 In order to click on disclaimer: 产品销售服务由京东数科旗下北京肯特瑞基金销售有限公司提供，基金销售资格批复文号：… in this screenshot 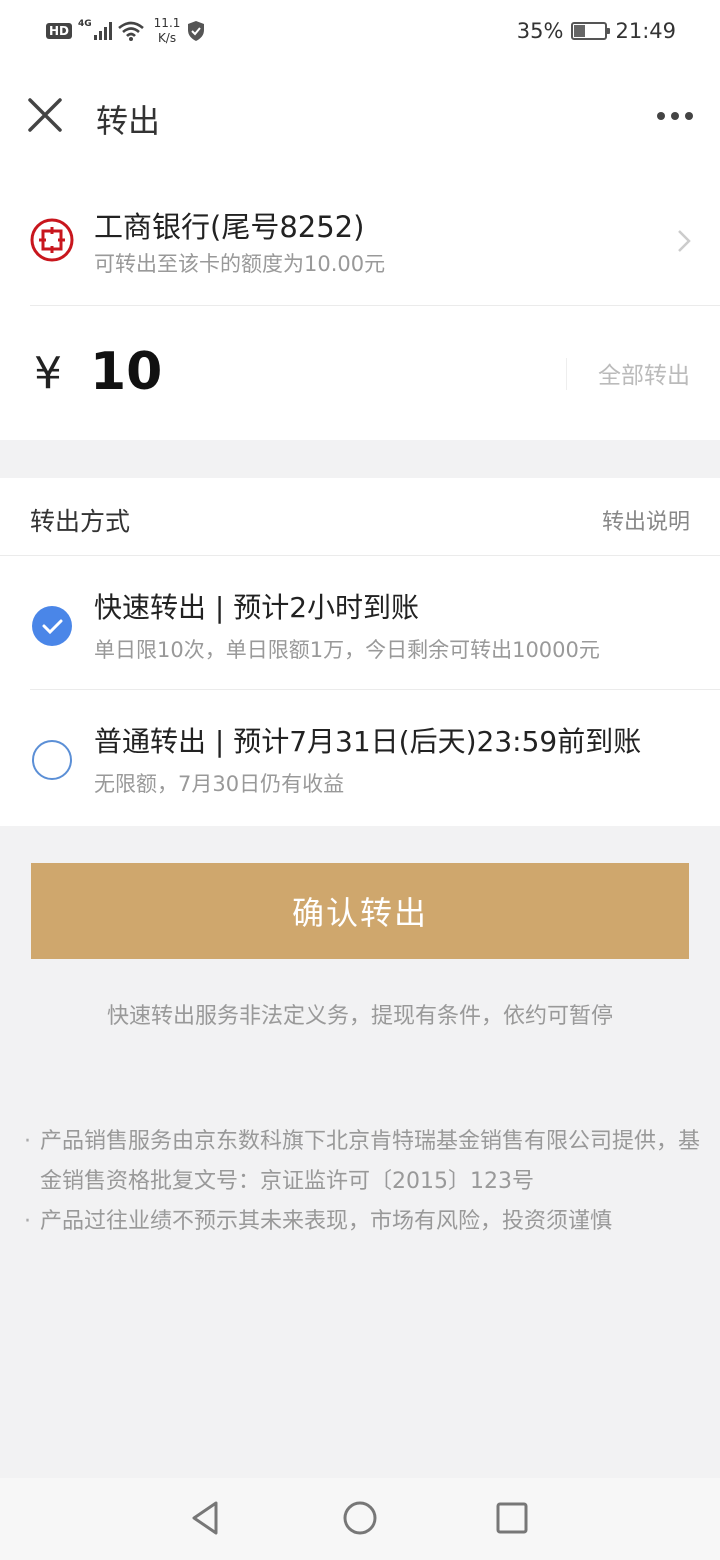, I will do `click(364, 1182)`.